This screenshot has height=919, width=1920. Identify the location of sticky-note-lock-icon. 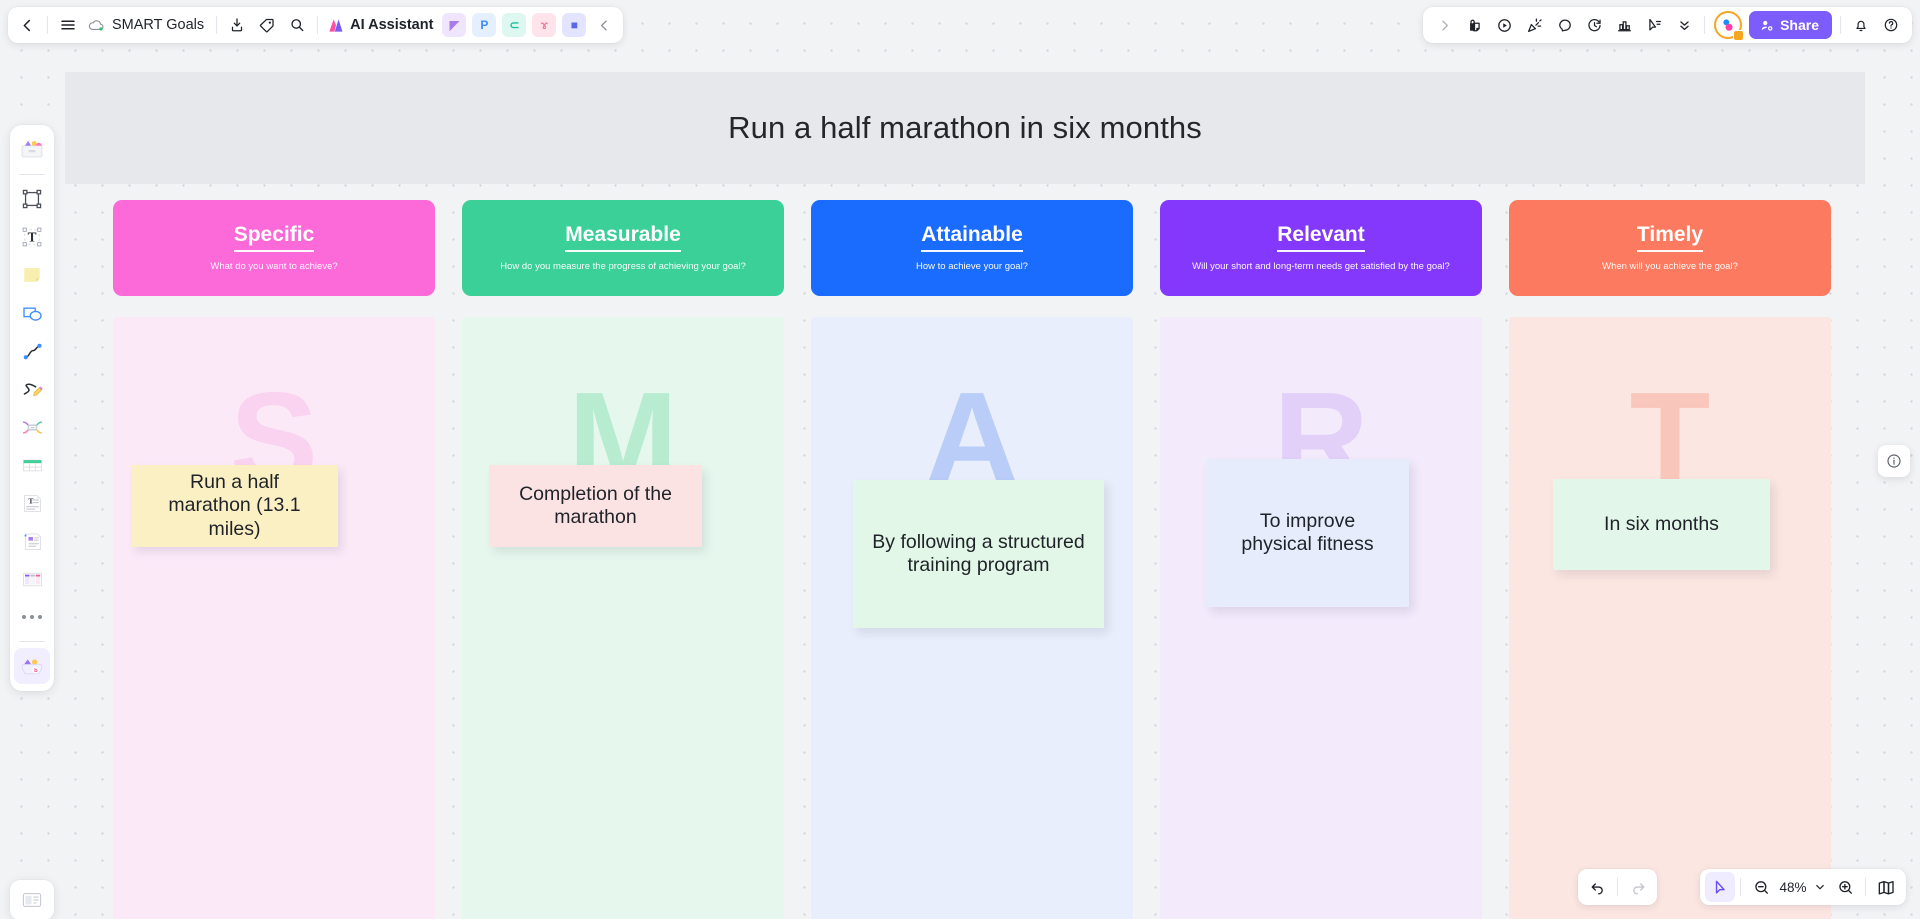
(1474, 25).